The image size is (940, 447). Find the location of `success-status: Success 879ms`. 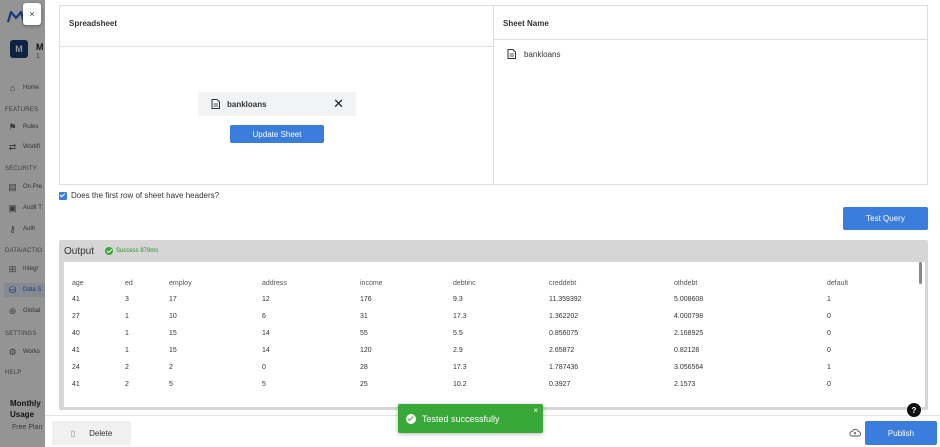

success-status: Success 879ms is located at coordinates (131, 251).